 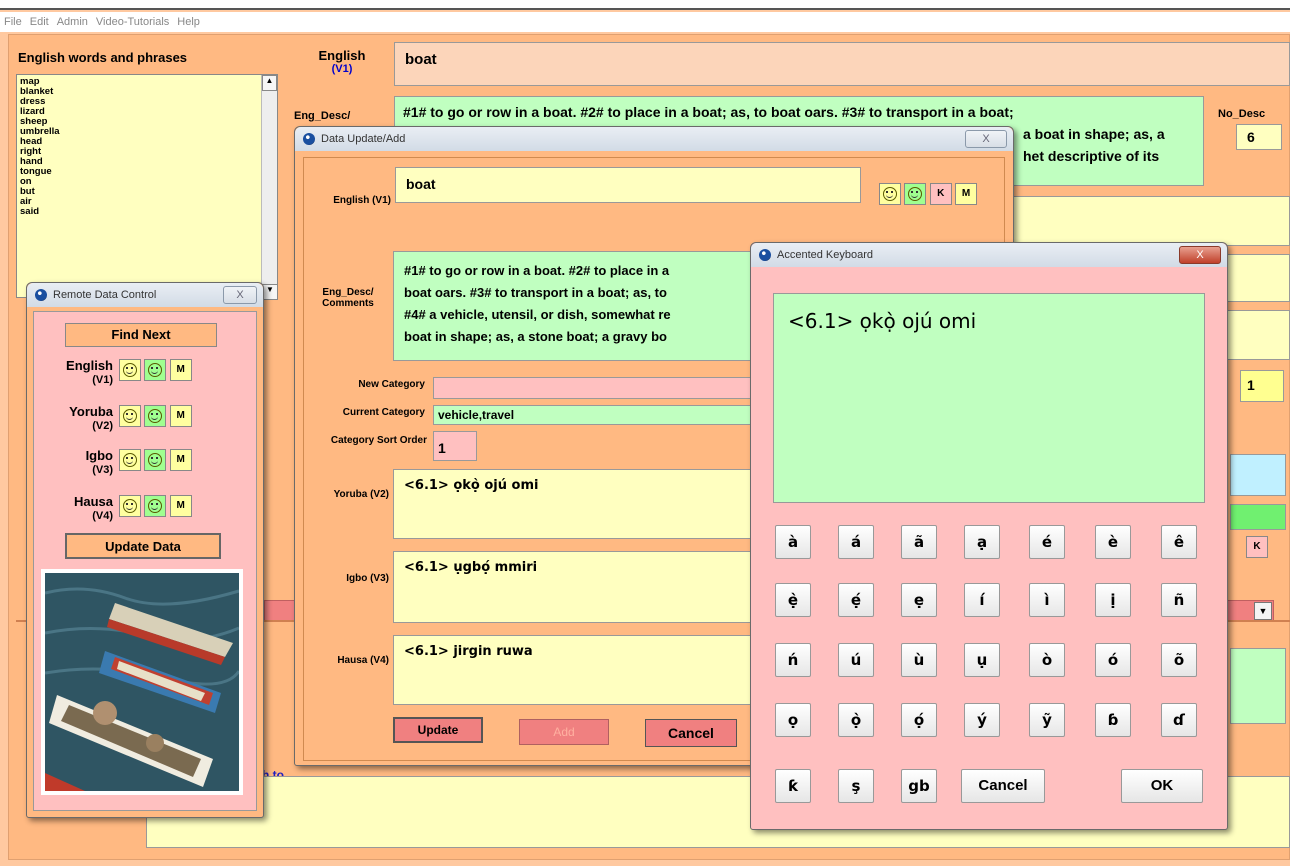 What do you see at coordinates (856, 786) in the screenshot?
I see `key-button: ş` at bounding box center [856, 786].